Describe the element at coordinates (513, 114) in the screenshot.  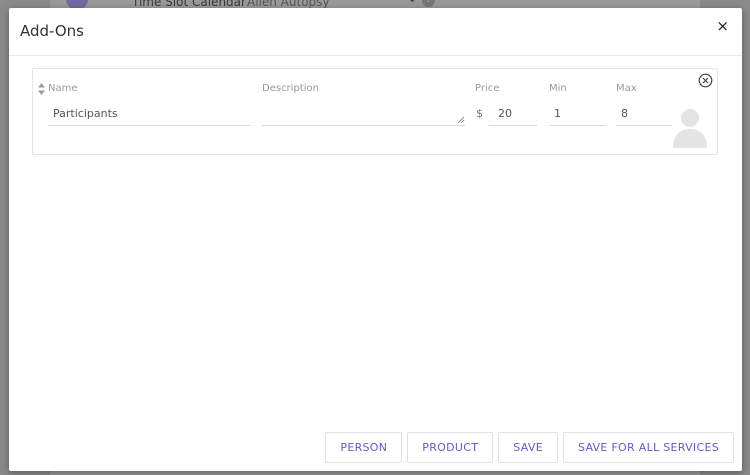
I see `price-field` at that location.